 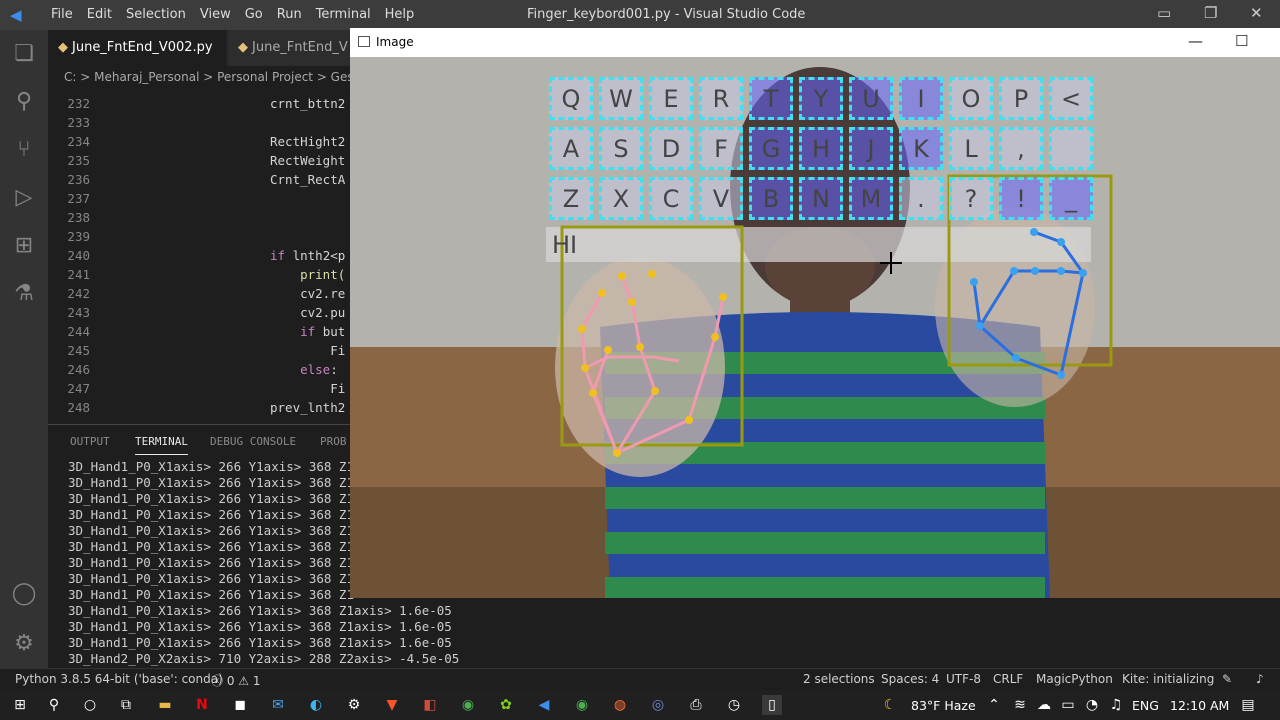 I want to click on notifications-bell-icon: ♪, so click(x=1260, y=679).